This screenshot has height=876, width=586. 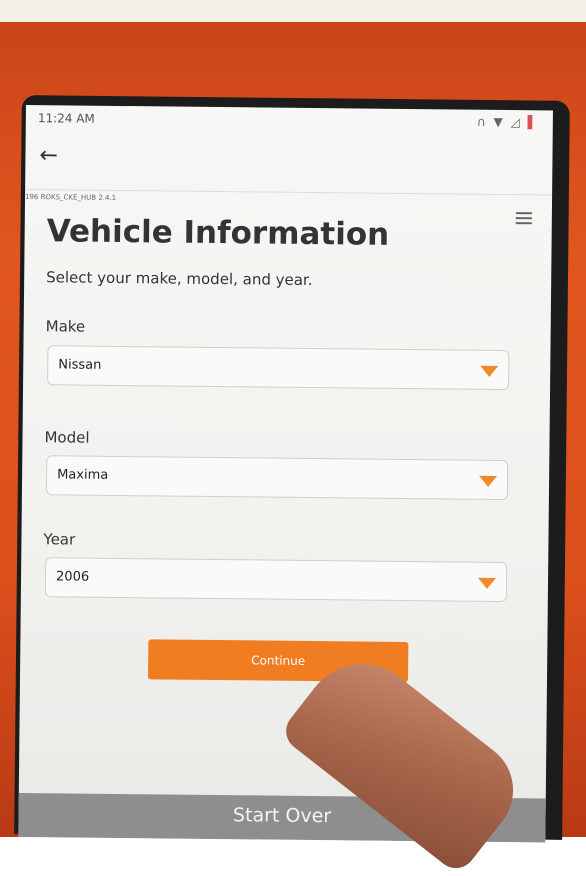 I want to click on make-select: Nissan, so click(x=278, y=368).